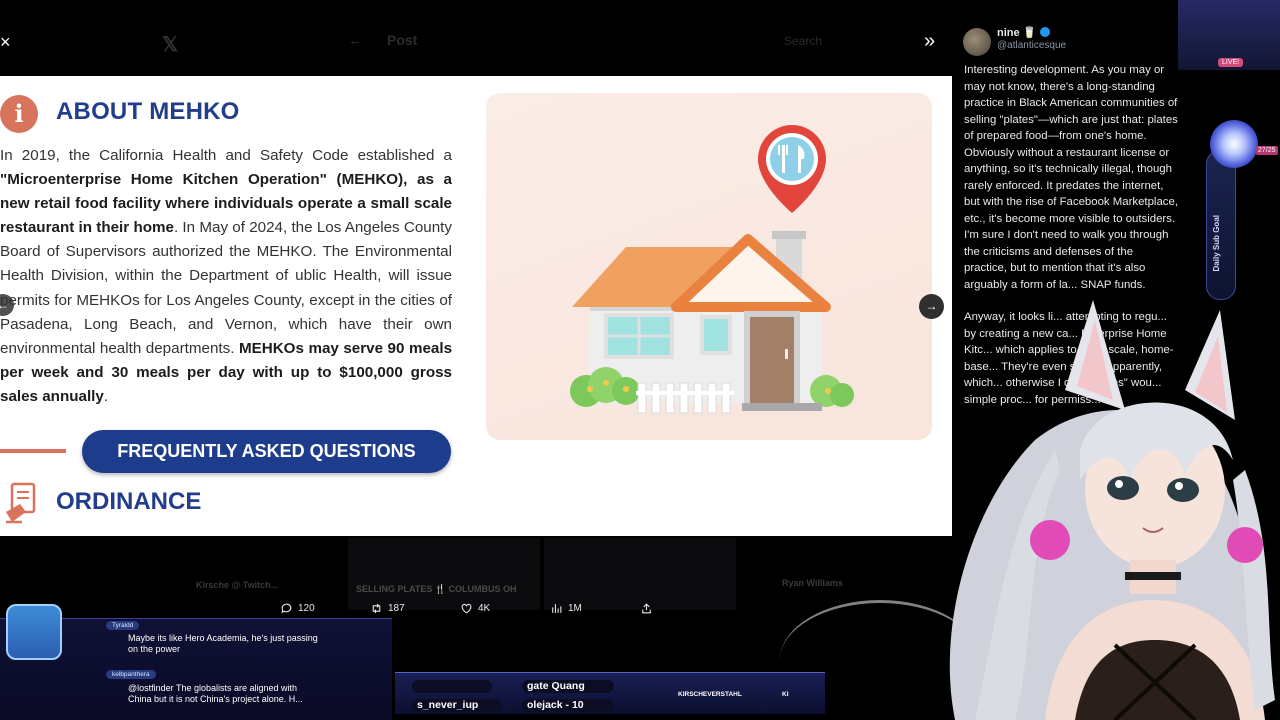  I want to click on about-heading: ABOUT MEHKO, so click(148, 111).